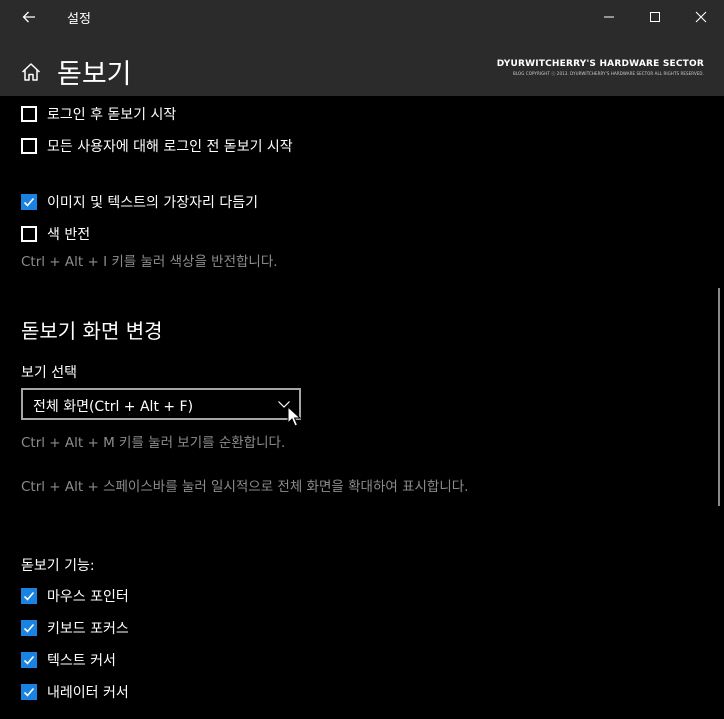 Image resolution: width=724 pixels, height=719 pixels. I want to click on checkbox-label: 로그인 후 돋보기 시작, so click(112, 115).